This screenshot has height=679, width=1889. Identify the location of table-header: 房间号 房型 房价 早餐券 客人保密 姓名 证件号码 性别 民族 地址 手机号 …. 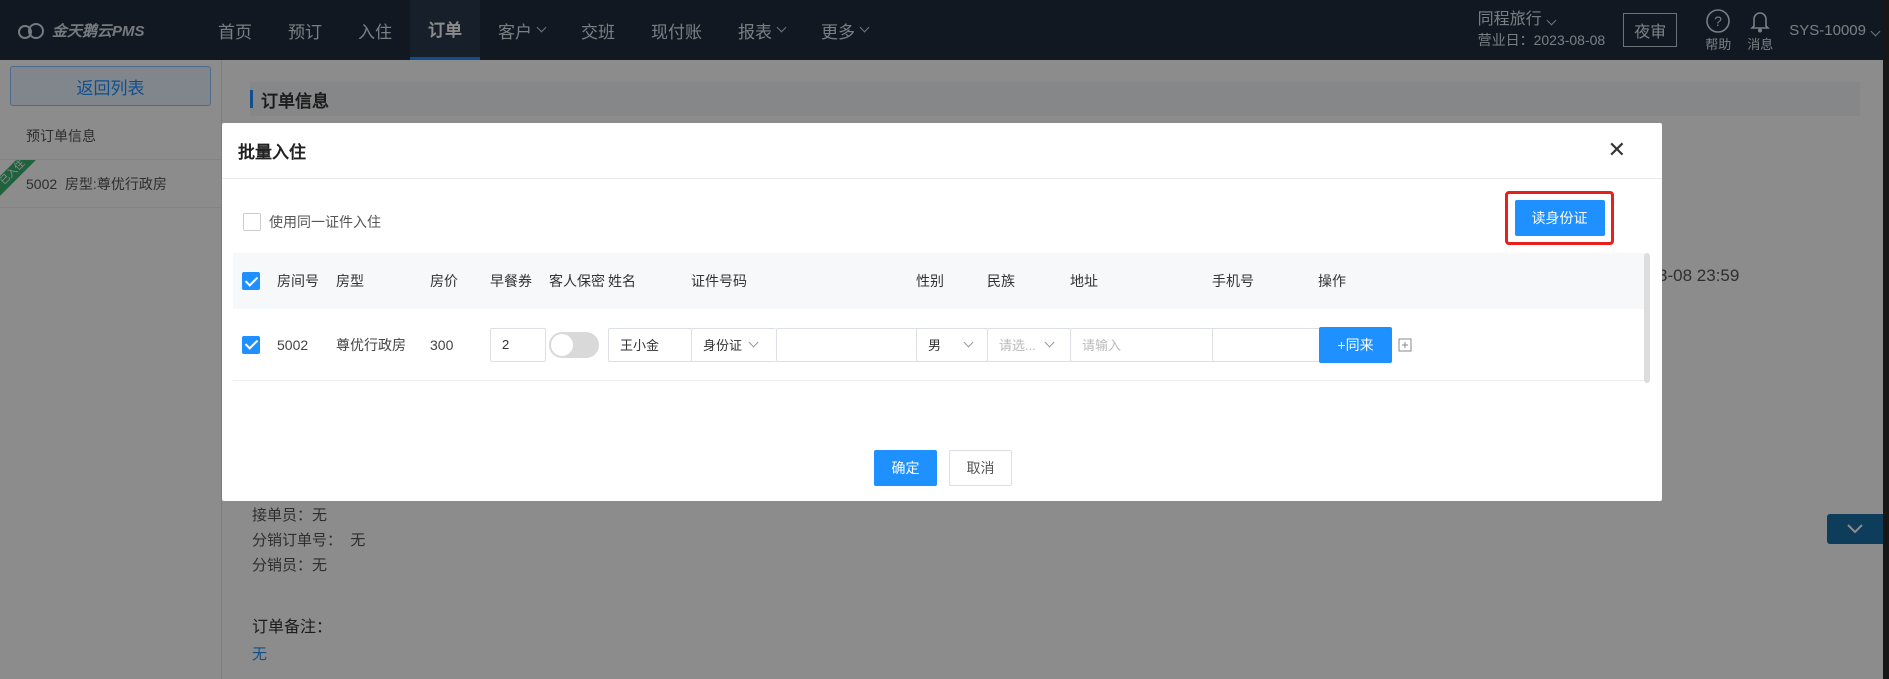
(940, 281).